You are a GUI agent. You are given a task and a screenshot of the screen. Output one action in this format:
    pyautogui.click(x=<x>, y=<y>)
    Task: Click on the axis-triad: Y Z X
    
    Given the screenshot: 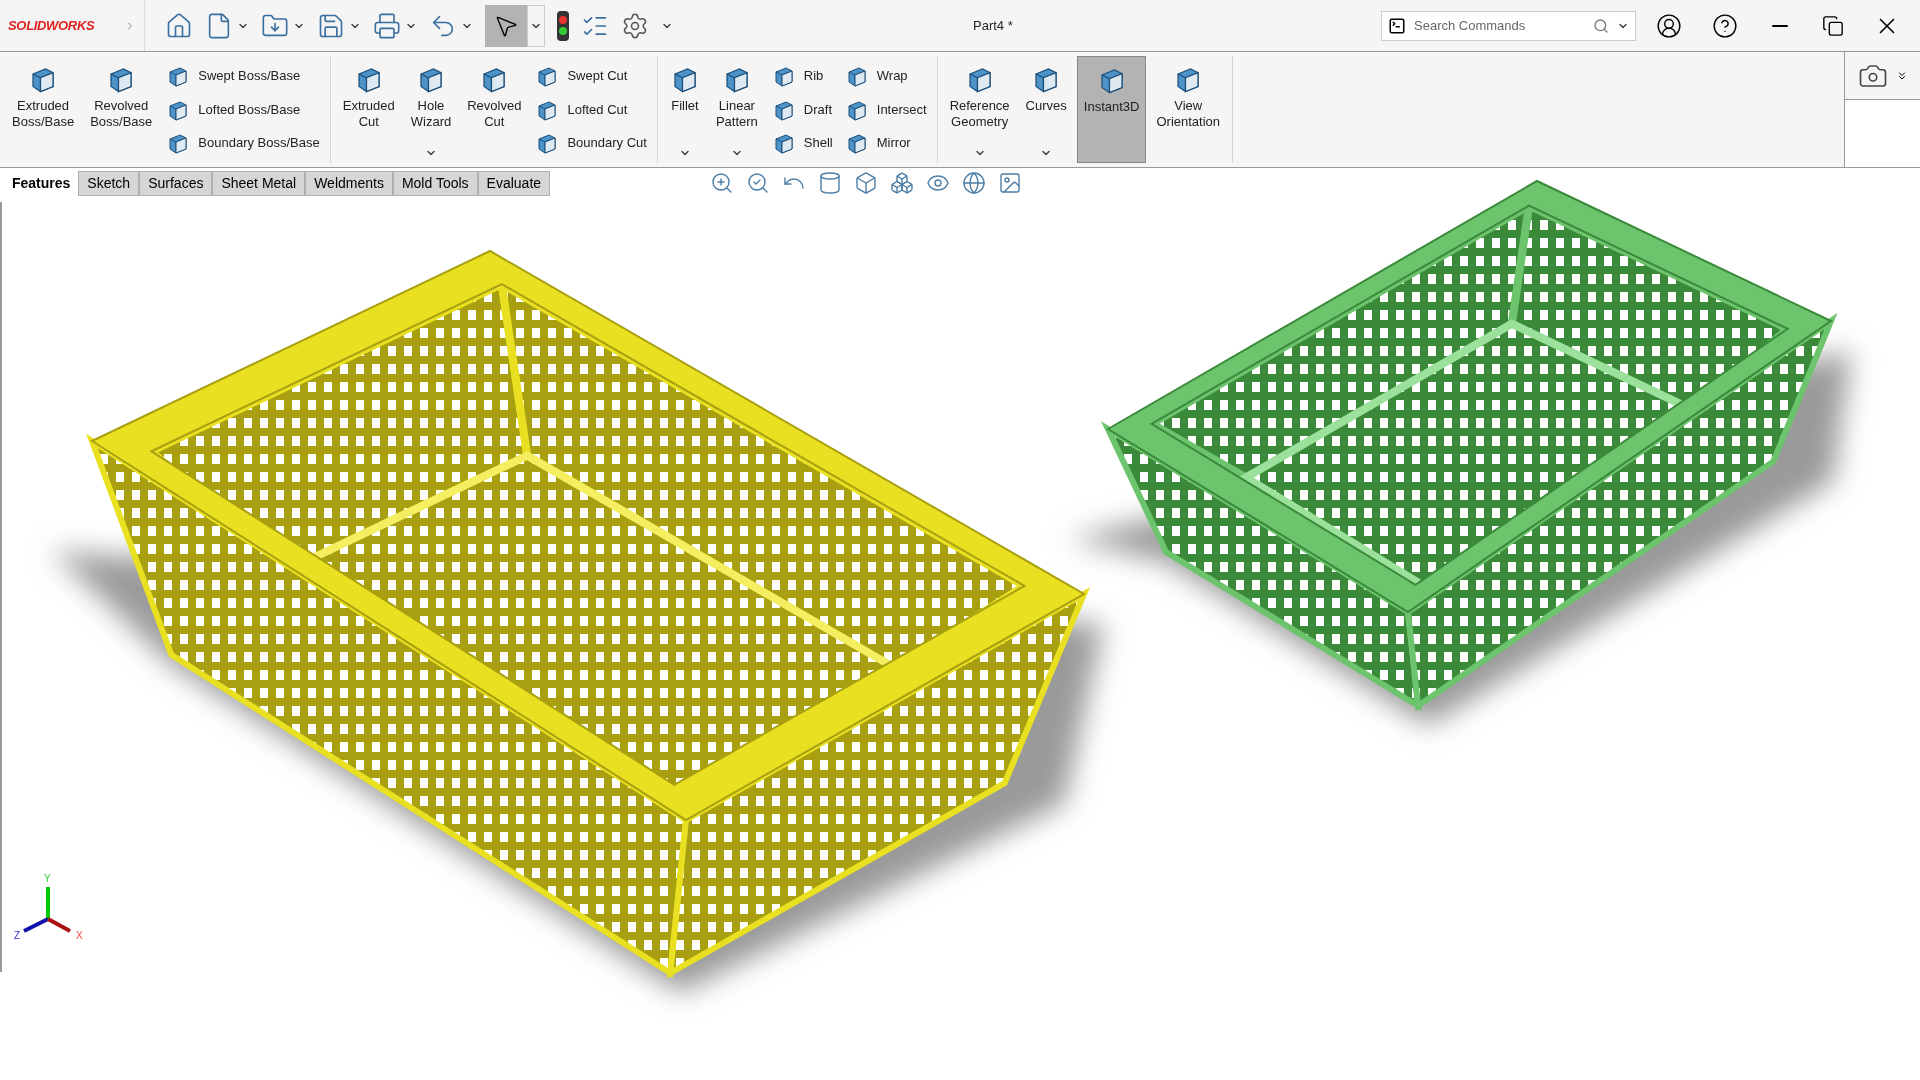 What is the action you would take?
    pyautogui.click(x=50, y=908)
    